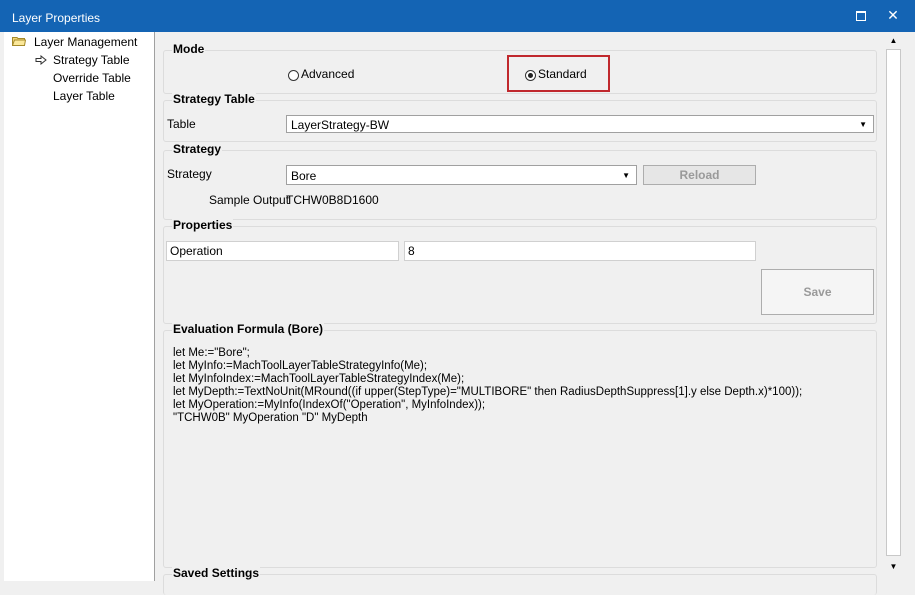 This screenshot has height=595, width=915. I want to click on mode-group: Mode Advanced Standard, so click(520, 68).